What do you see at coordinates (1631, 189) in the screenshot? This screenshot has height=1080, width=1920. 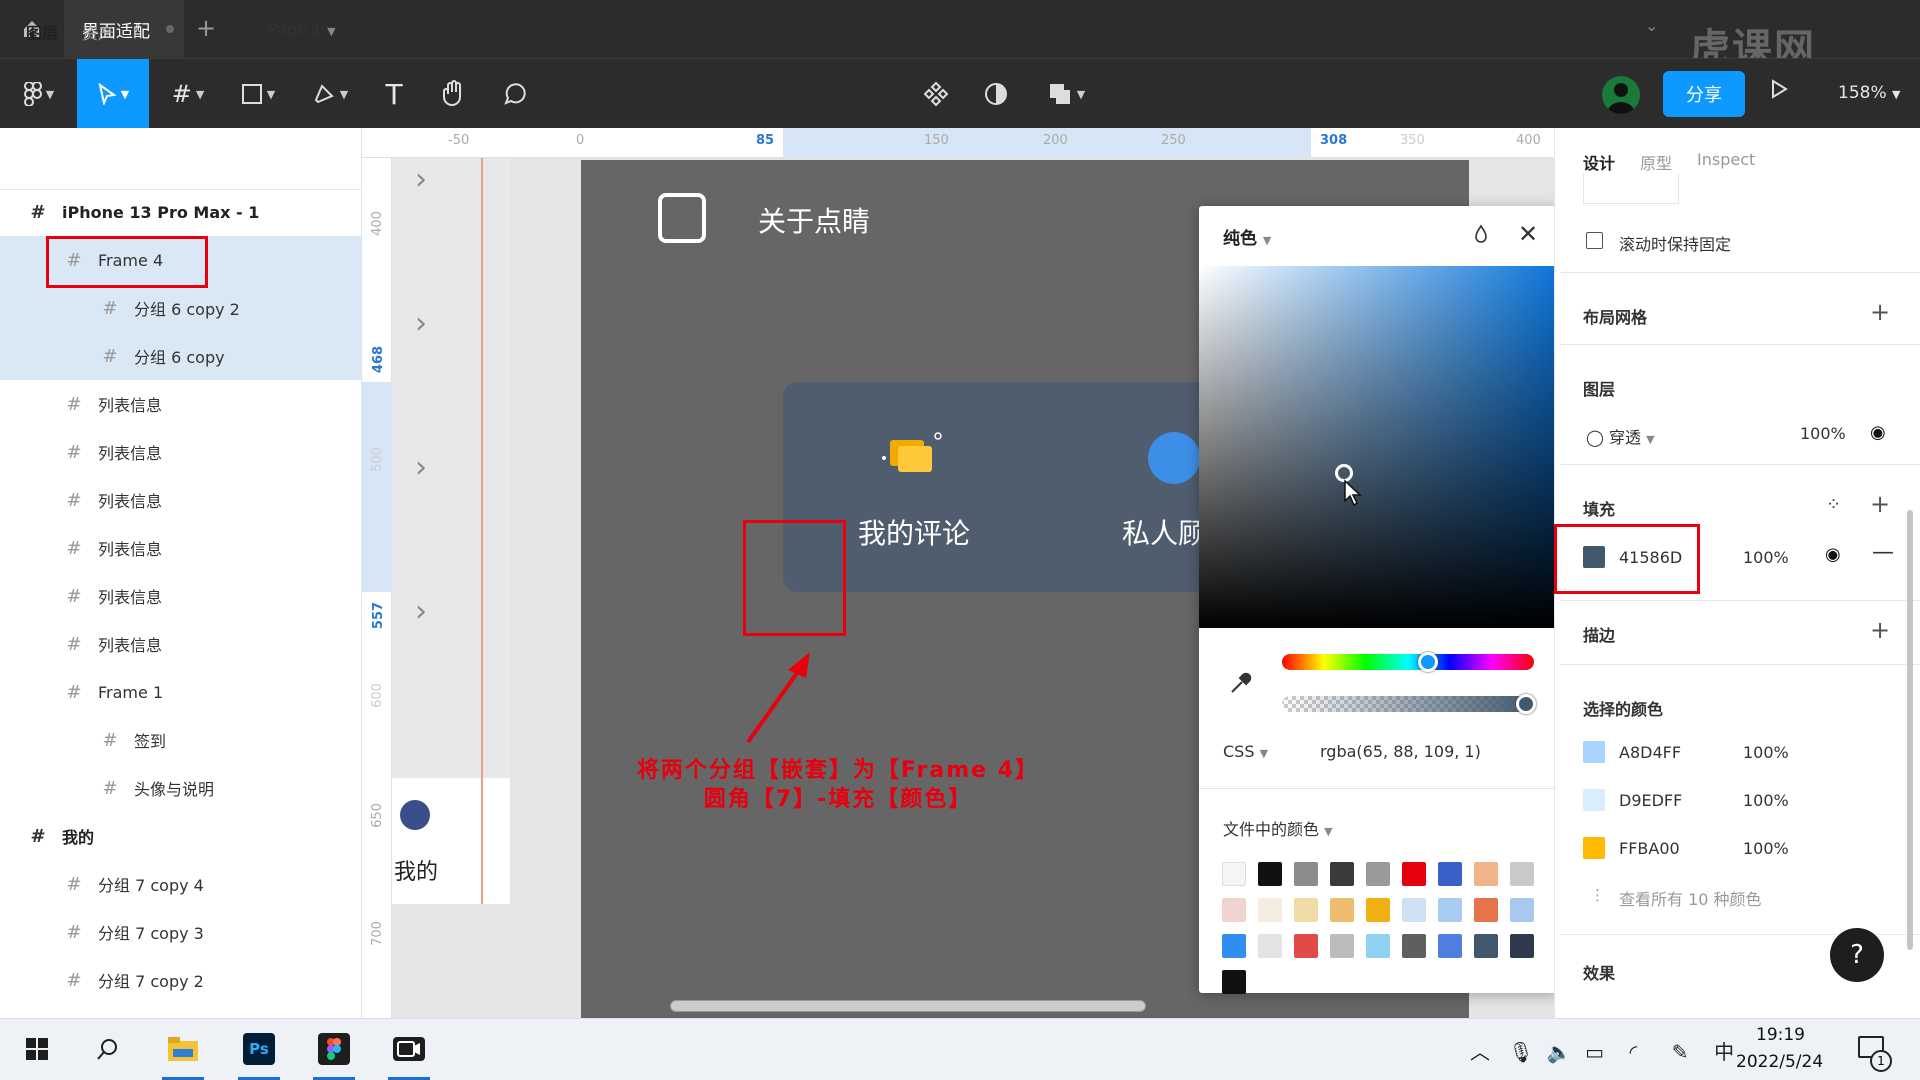 I see `constraint-widget` at bounding box center [1631, 189].